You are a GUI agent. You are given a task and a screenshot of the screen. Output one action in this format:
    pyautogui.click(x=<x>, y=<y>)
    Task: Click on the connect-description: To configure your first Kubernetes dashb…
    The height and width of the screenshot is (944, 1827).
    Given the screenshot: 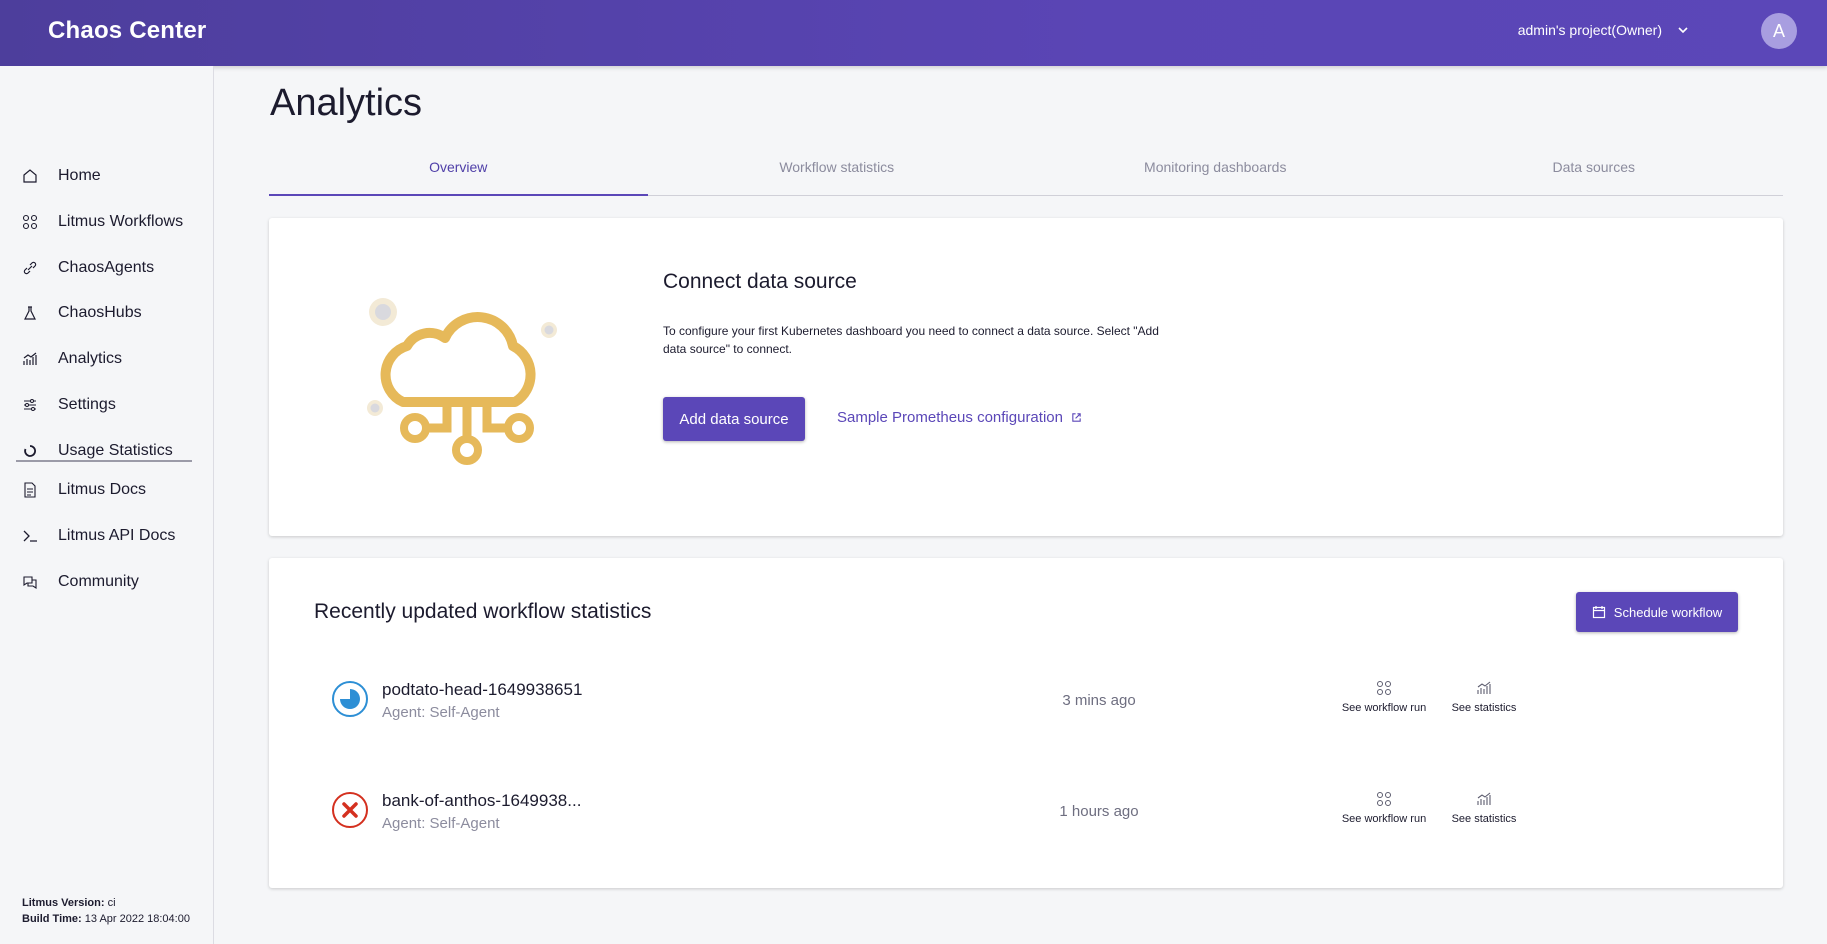 What is the action you would take?
    pyautogui.click(x=911, y=340)
    